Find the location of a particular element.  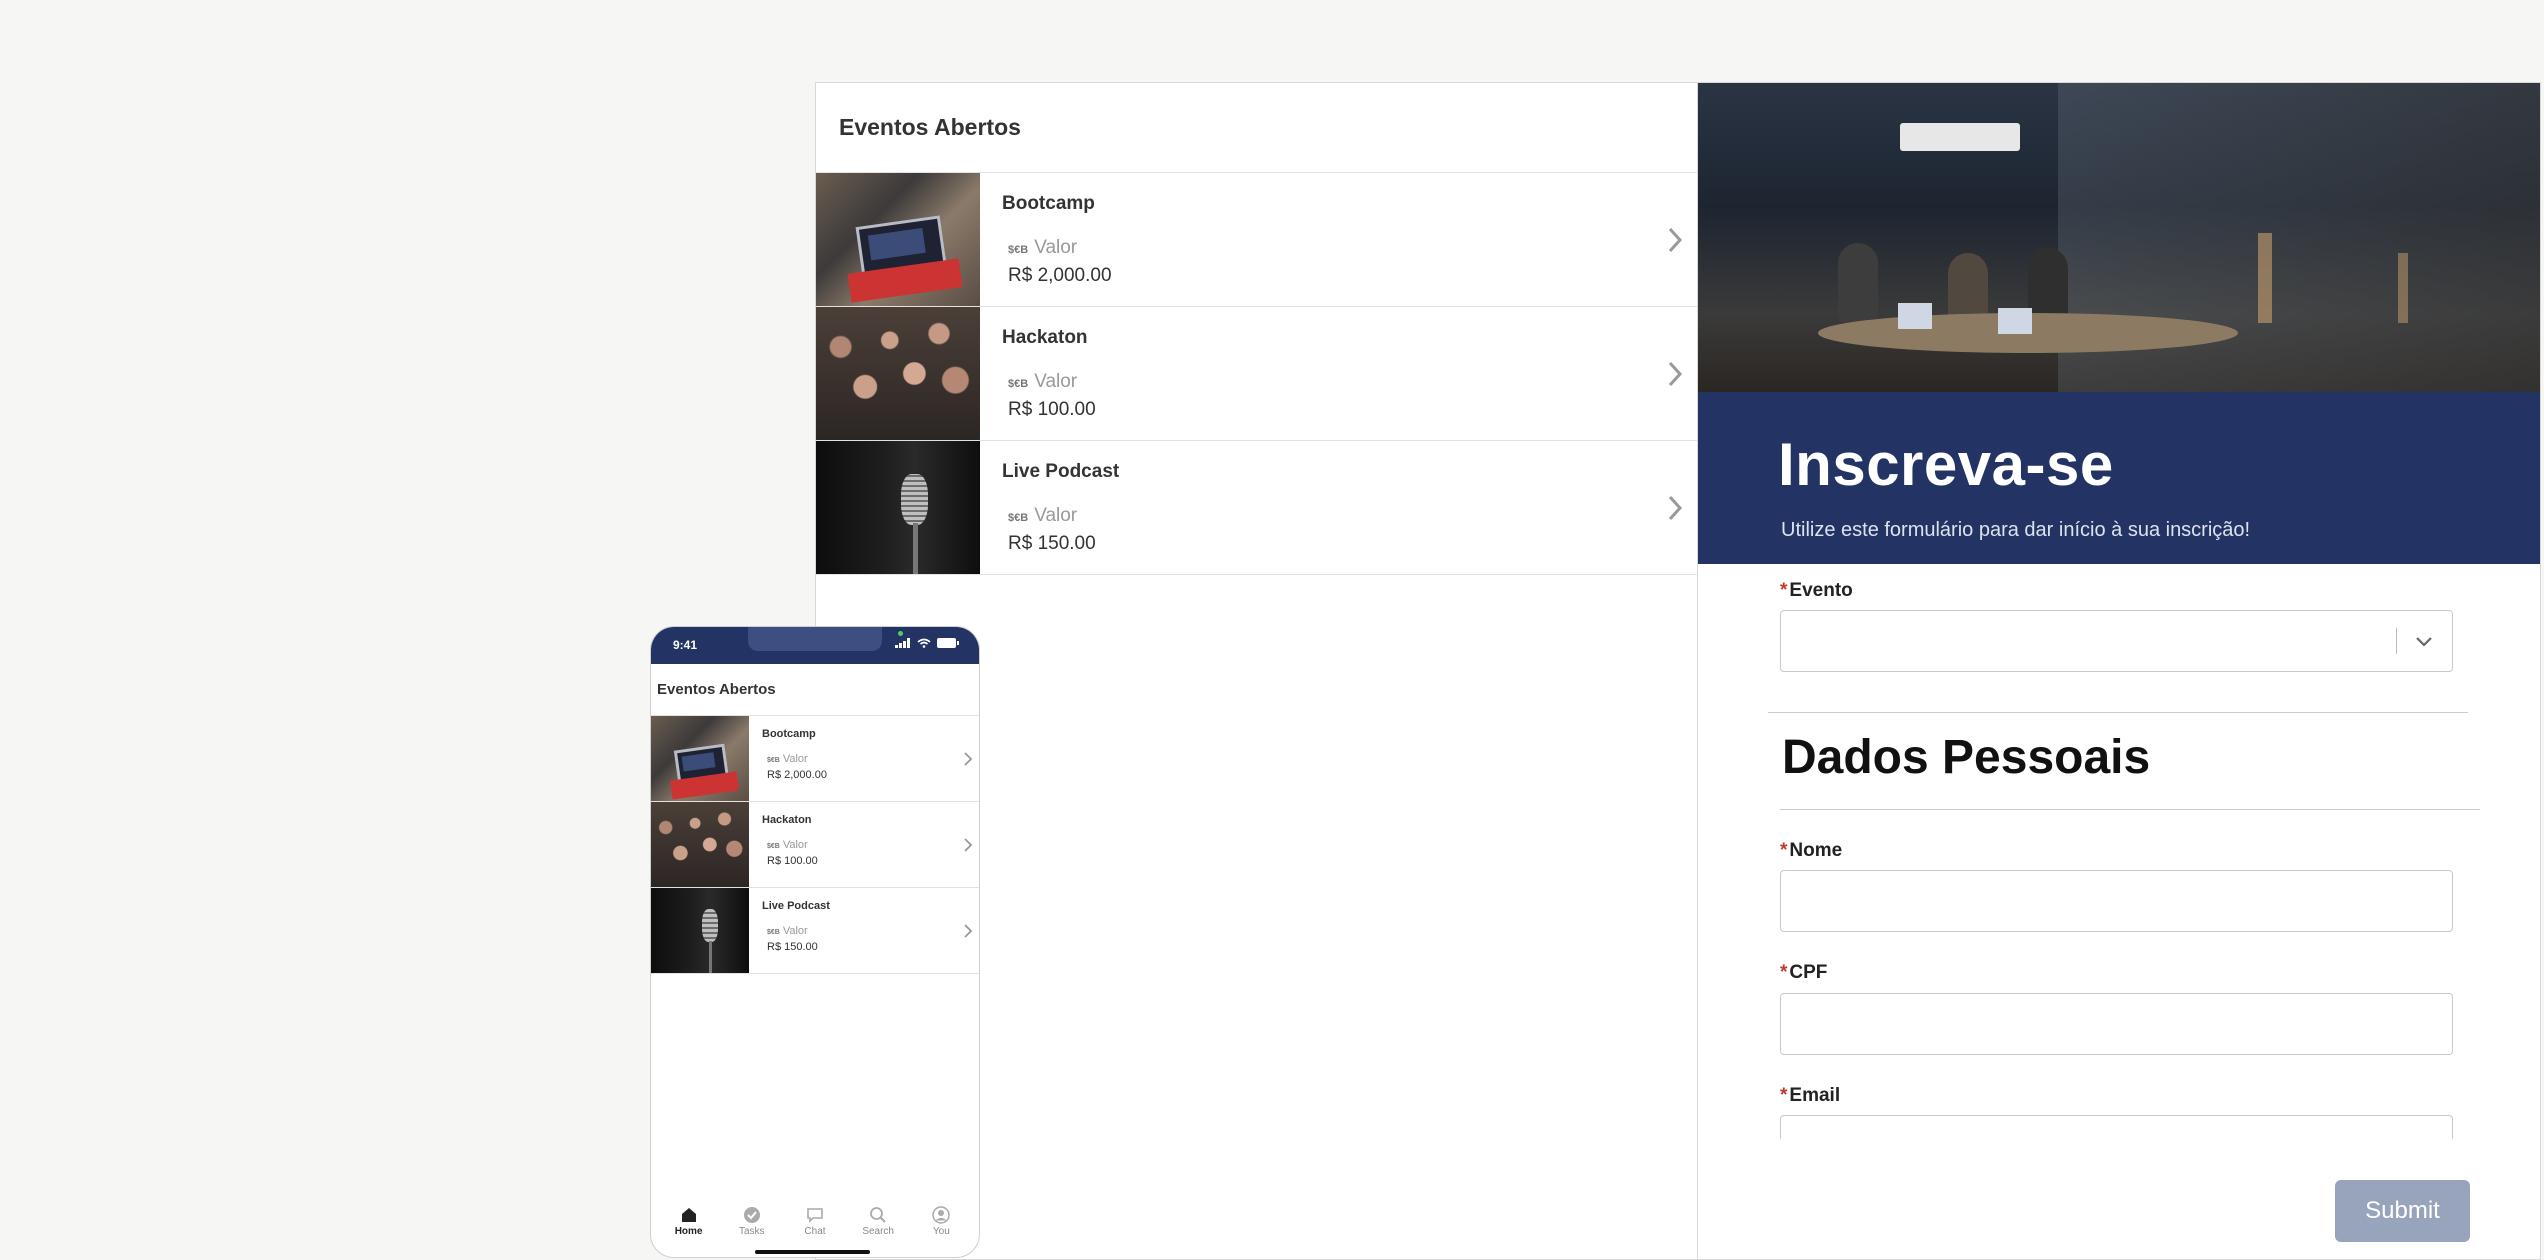

evento-select is located at coordinates (2116, 641).